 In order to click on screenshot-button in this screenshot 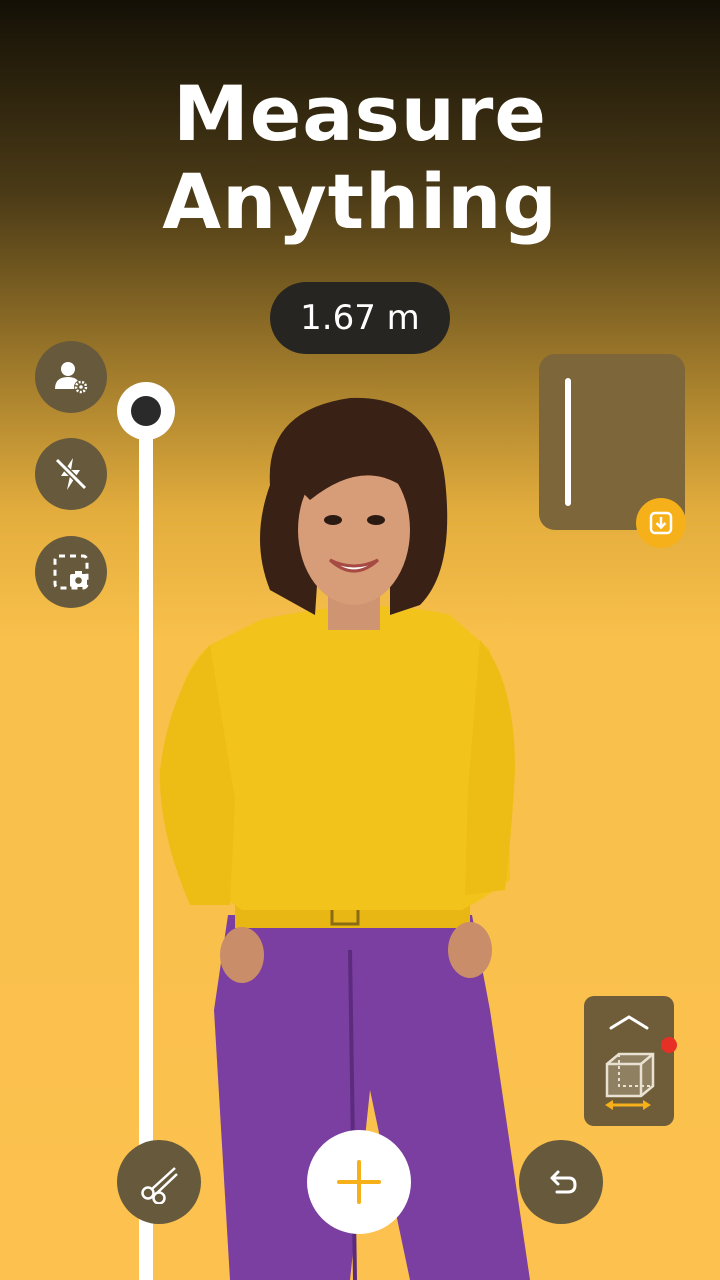, I will do `click(71, 572)`.